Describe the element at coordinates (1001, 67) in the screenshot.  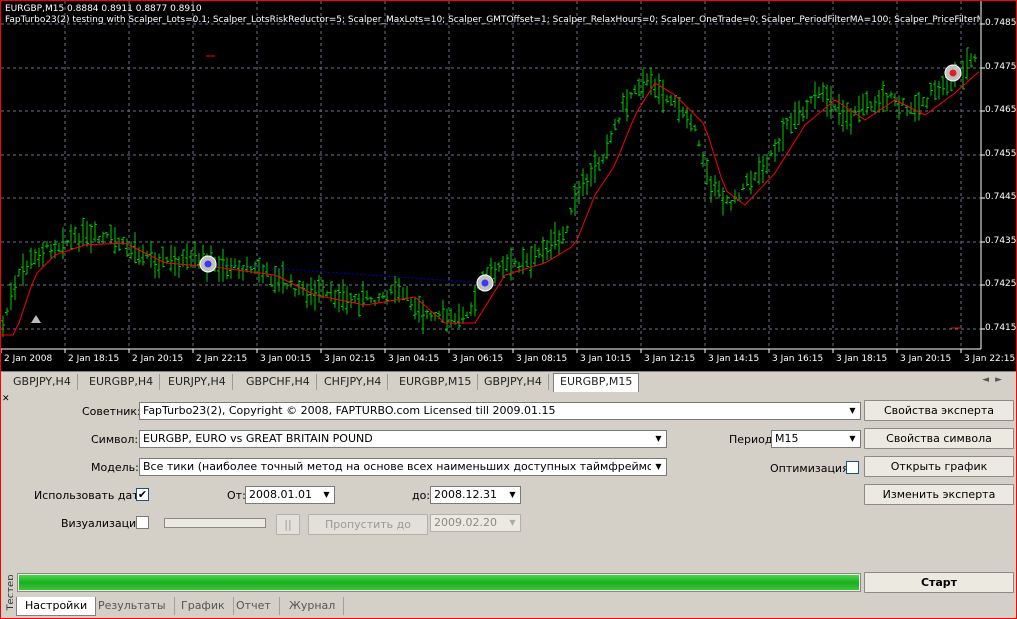
I see `price-tick-label: 0.7475` at that location.